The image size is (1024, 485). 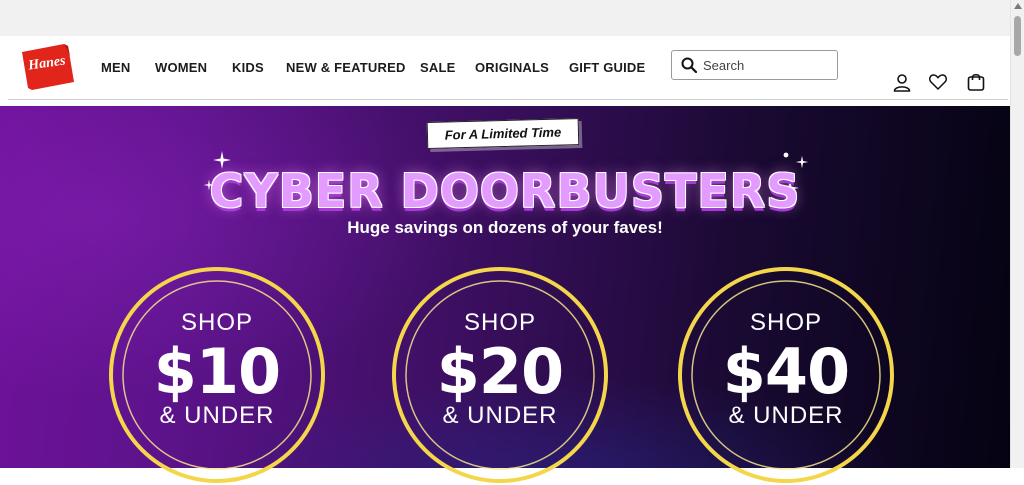 I want to click on limited-time-badge: For A Limited Time, so click(x=504, y=135).